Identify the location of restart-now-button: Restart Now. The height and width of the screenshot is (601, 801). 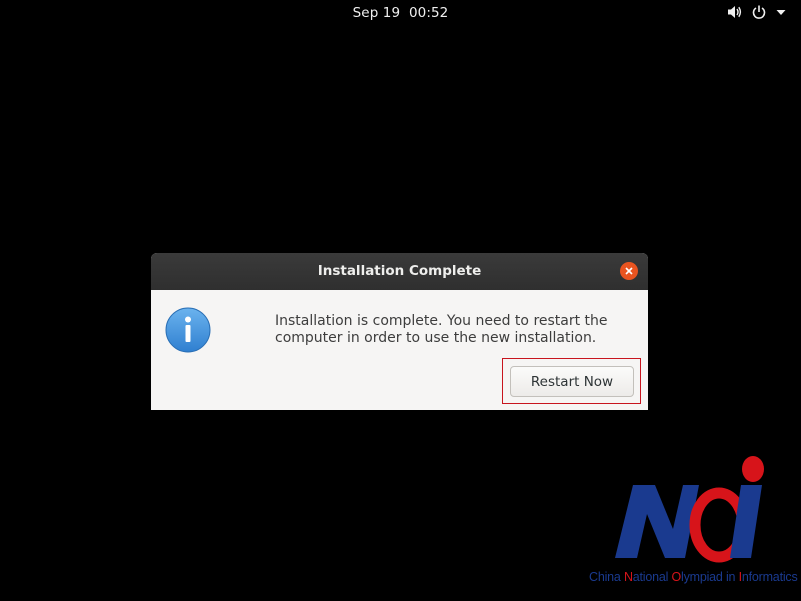
(572, 381).